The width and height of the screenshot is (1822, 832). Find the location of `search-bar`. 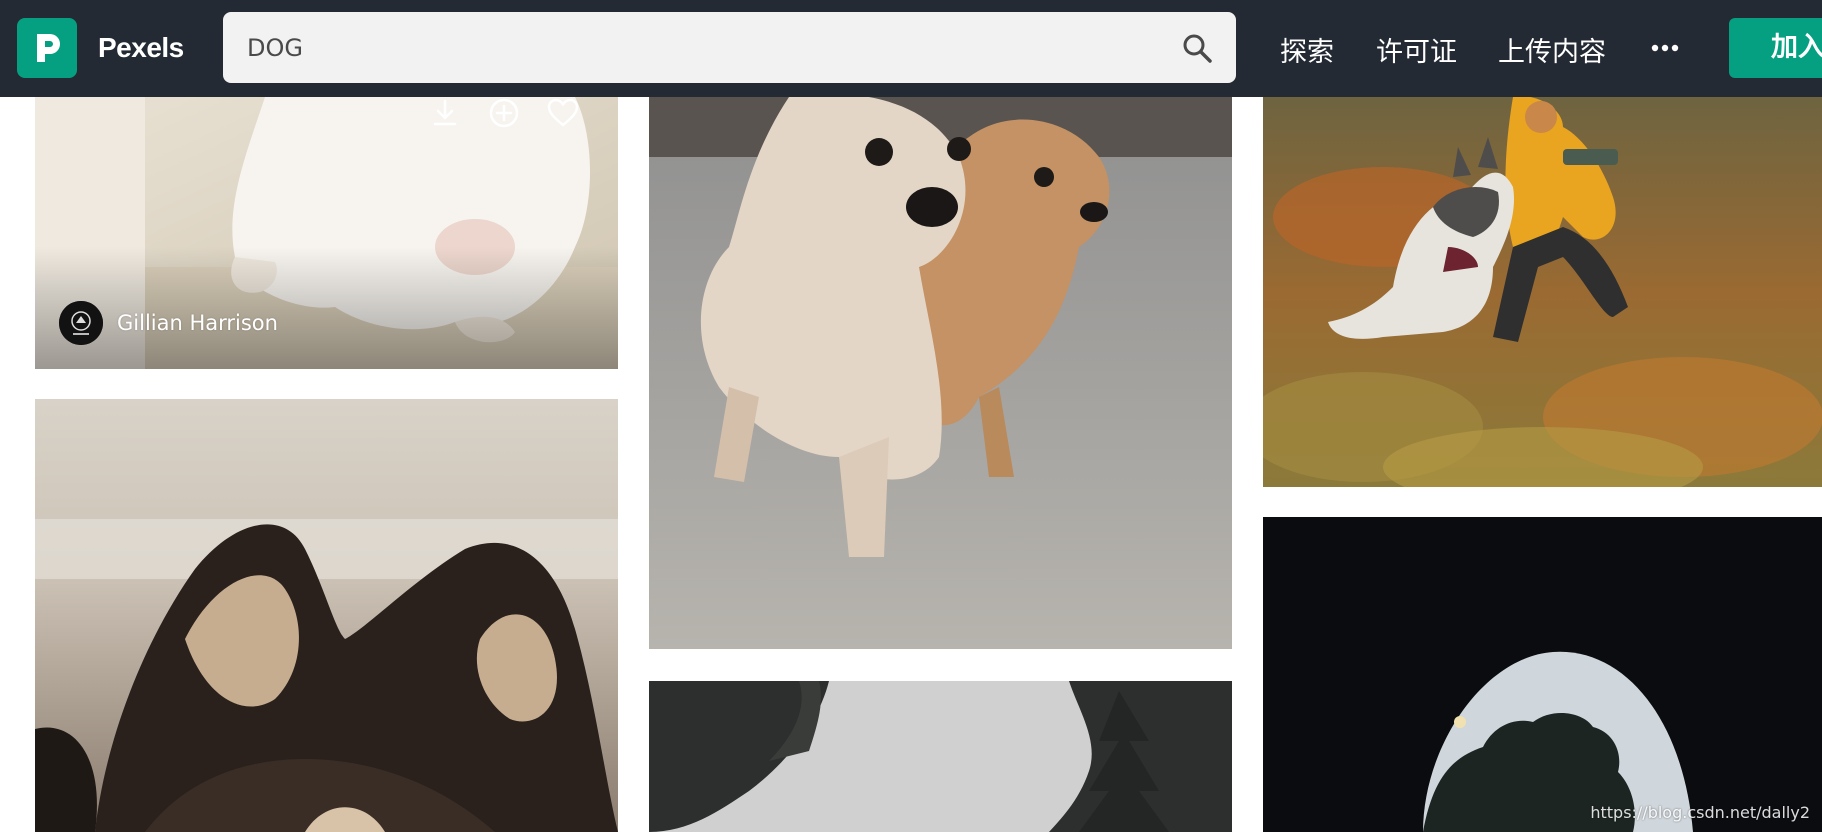

search-bar is located at coordinates (729, 47).